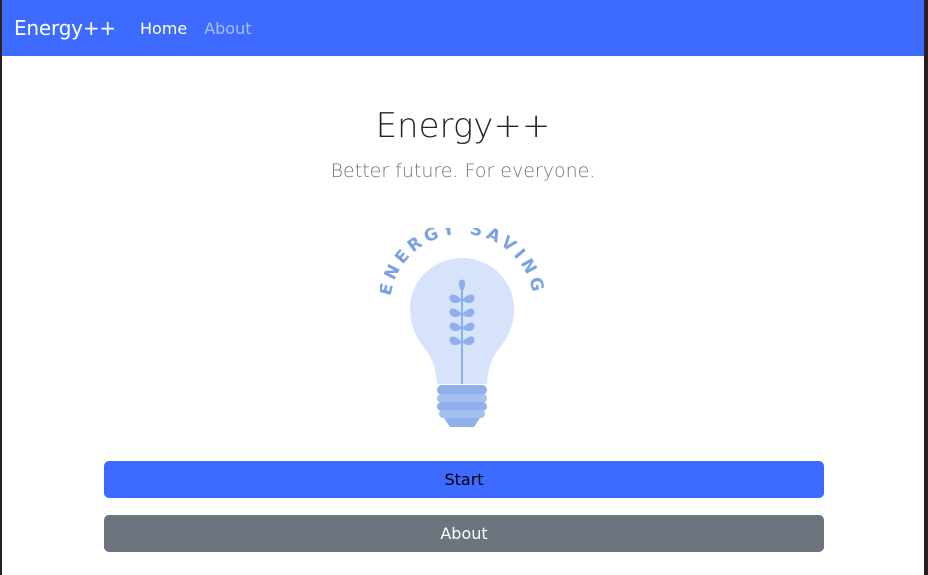 This screenshot has height=575, width=928. What do you see at coordinates (65, 28) in the screenshot?
I see `navbar-brand: Energy++` at bounding box center [65, 28].